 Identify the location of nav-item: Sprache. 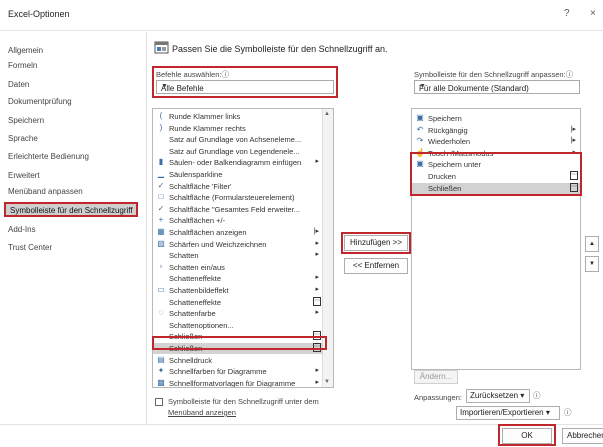
(23, 138).